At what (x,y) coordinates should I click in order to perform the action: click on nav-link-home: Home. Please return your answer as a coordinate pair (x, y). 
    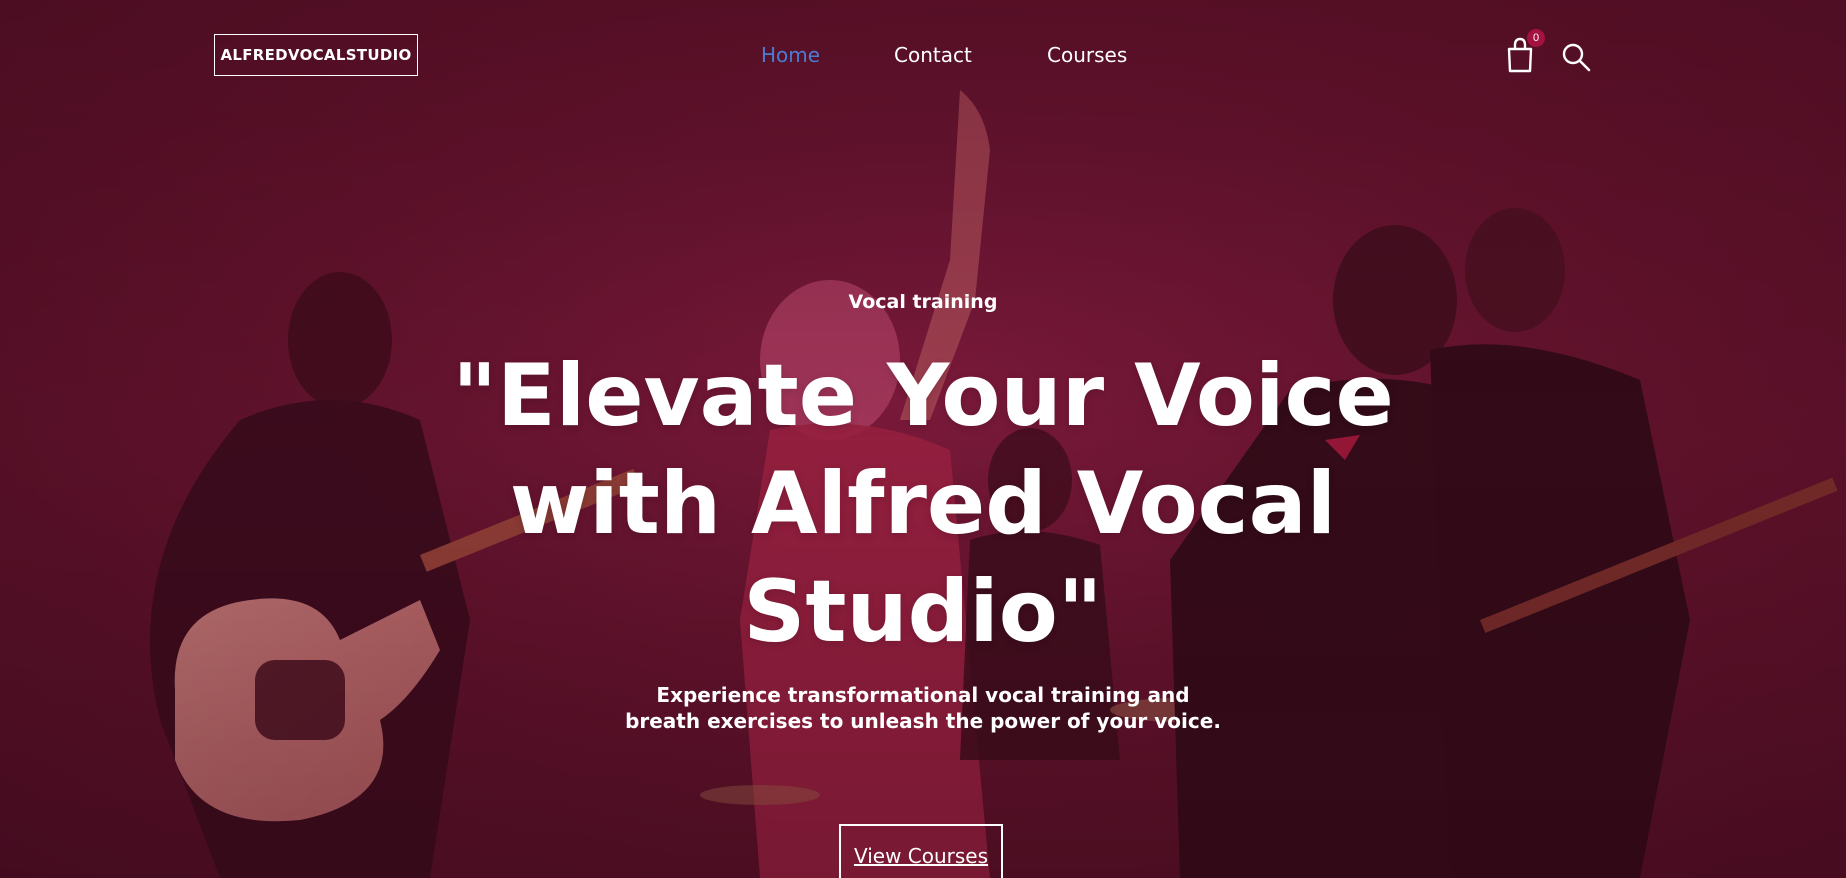
    Looking at the image, I should click on (790, 55).